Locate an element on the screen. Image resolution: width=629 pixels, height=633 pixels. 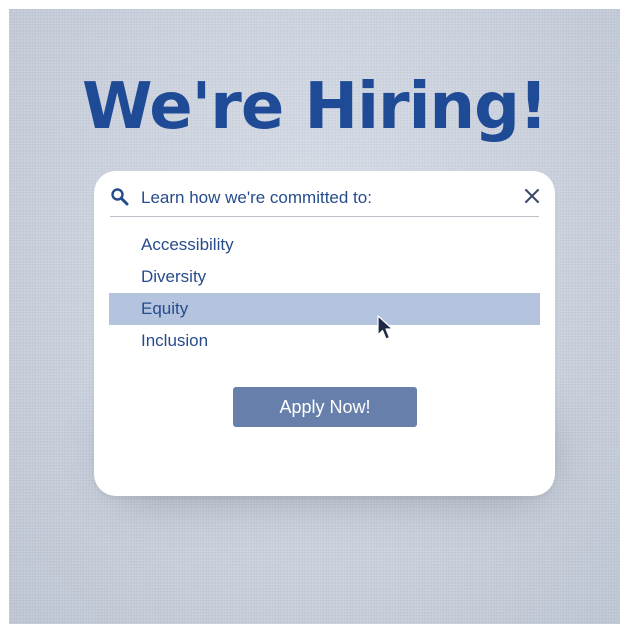
search-bar: Learn how we're committed to: is located at coordinates (325, 199).